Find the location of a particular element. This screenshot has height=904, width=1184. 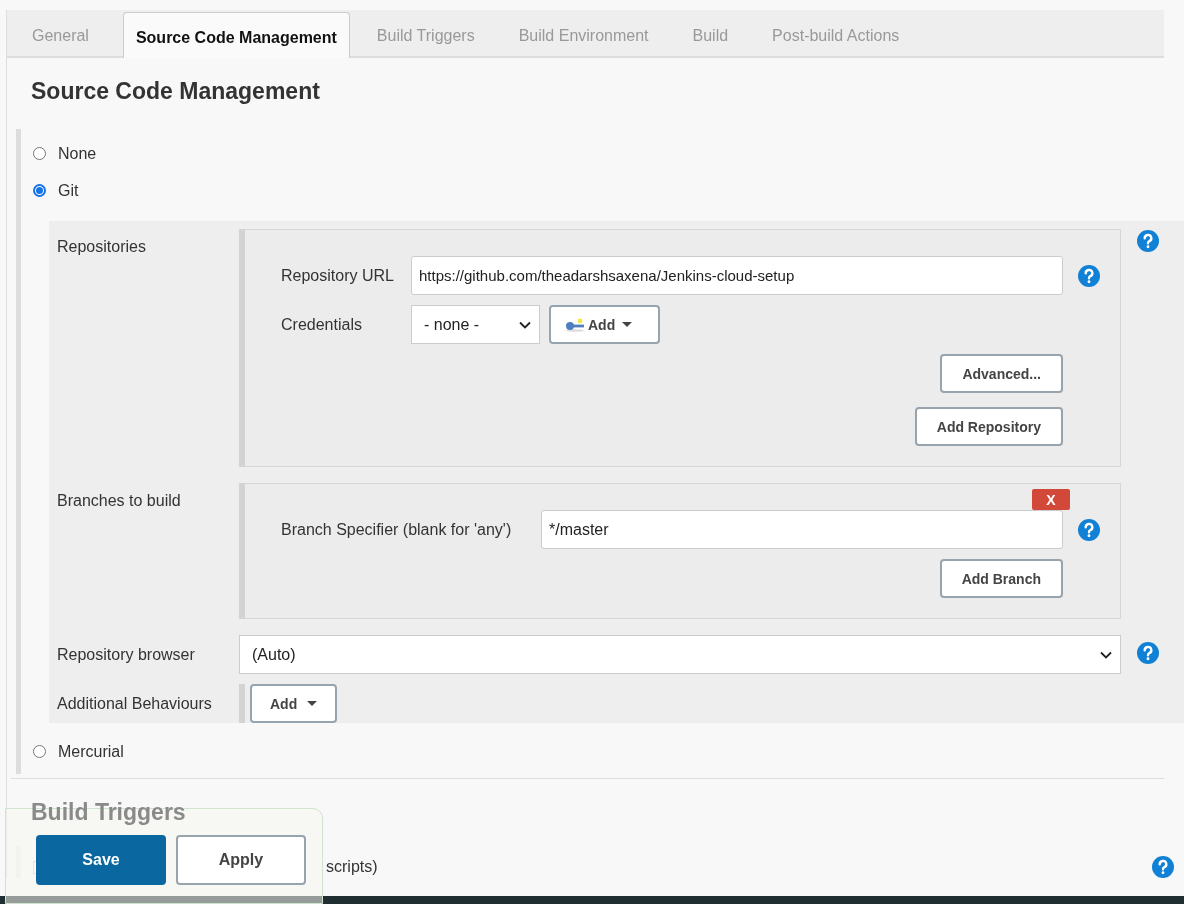

add-branch-button: Add Branch is located at coordinates (1001, 578).